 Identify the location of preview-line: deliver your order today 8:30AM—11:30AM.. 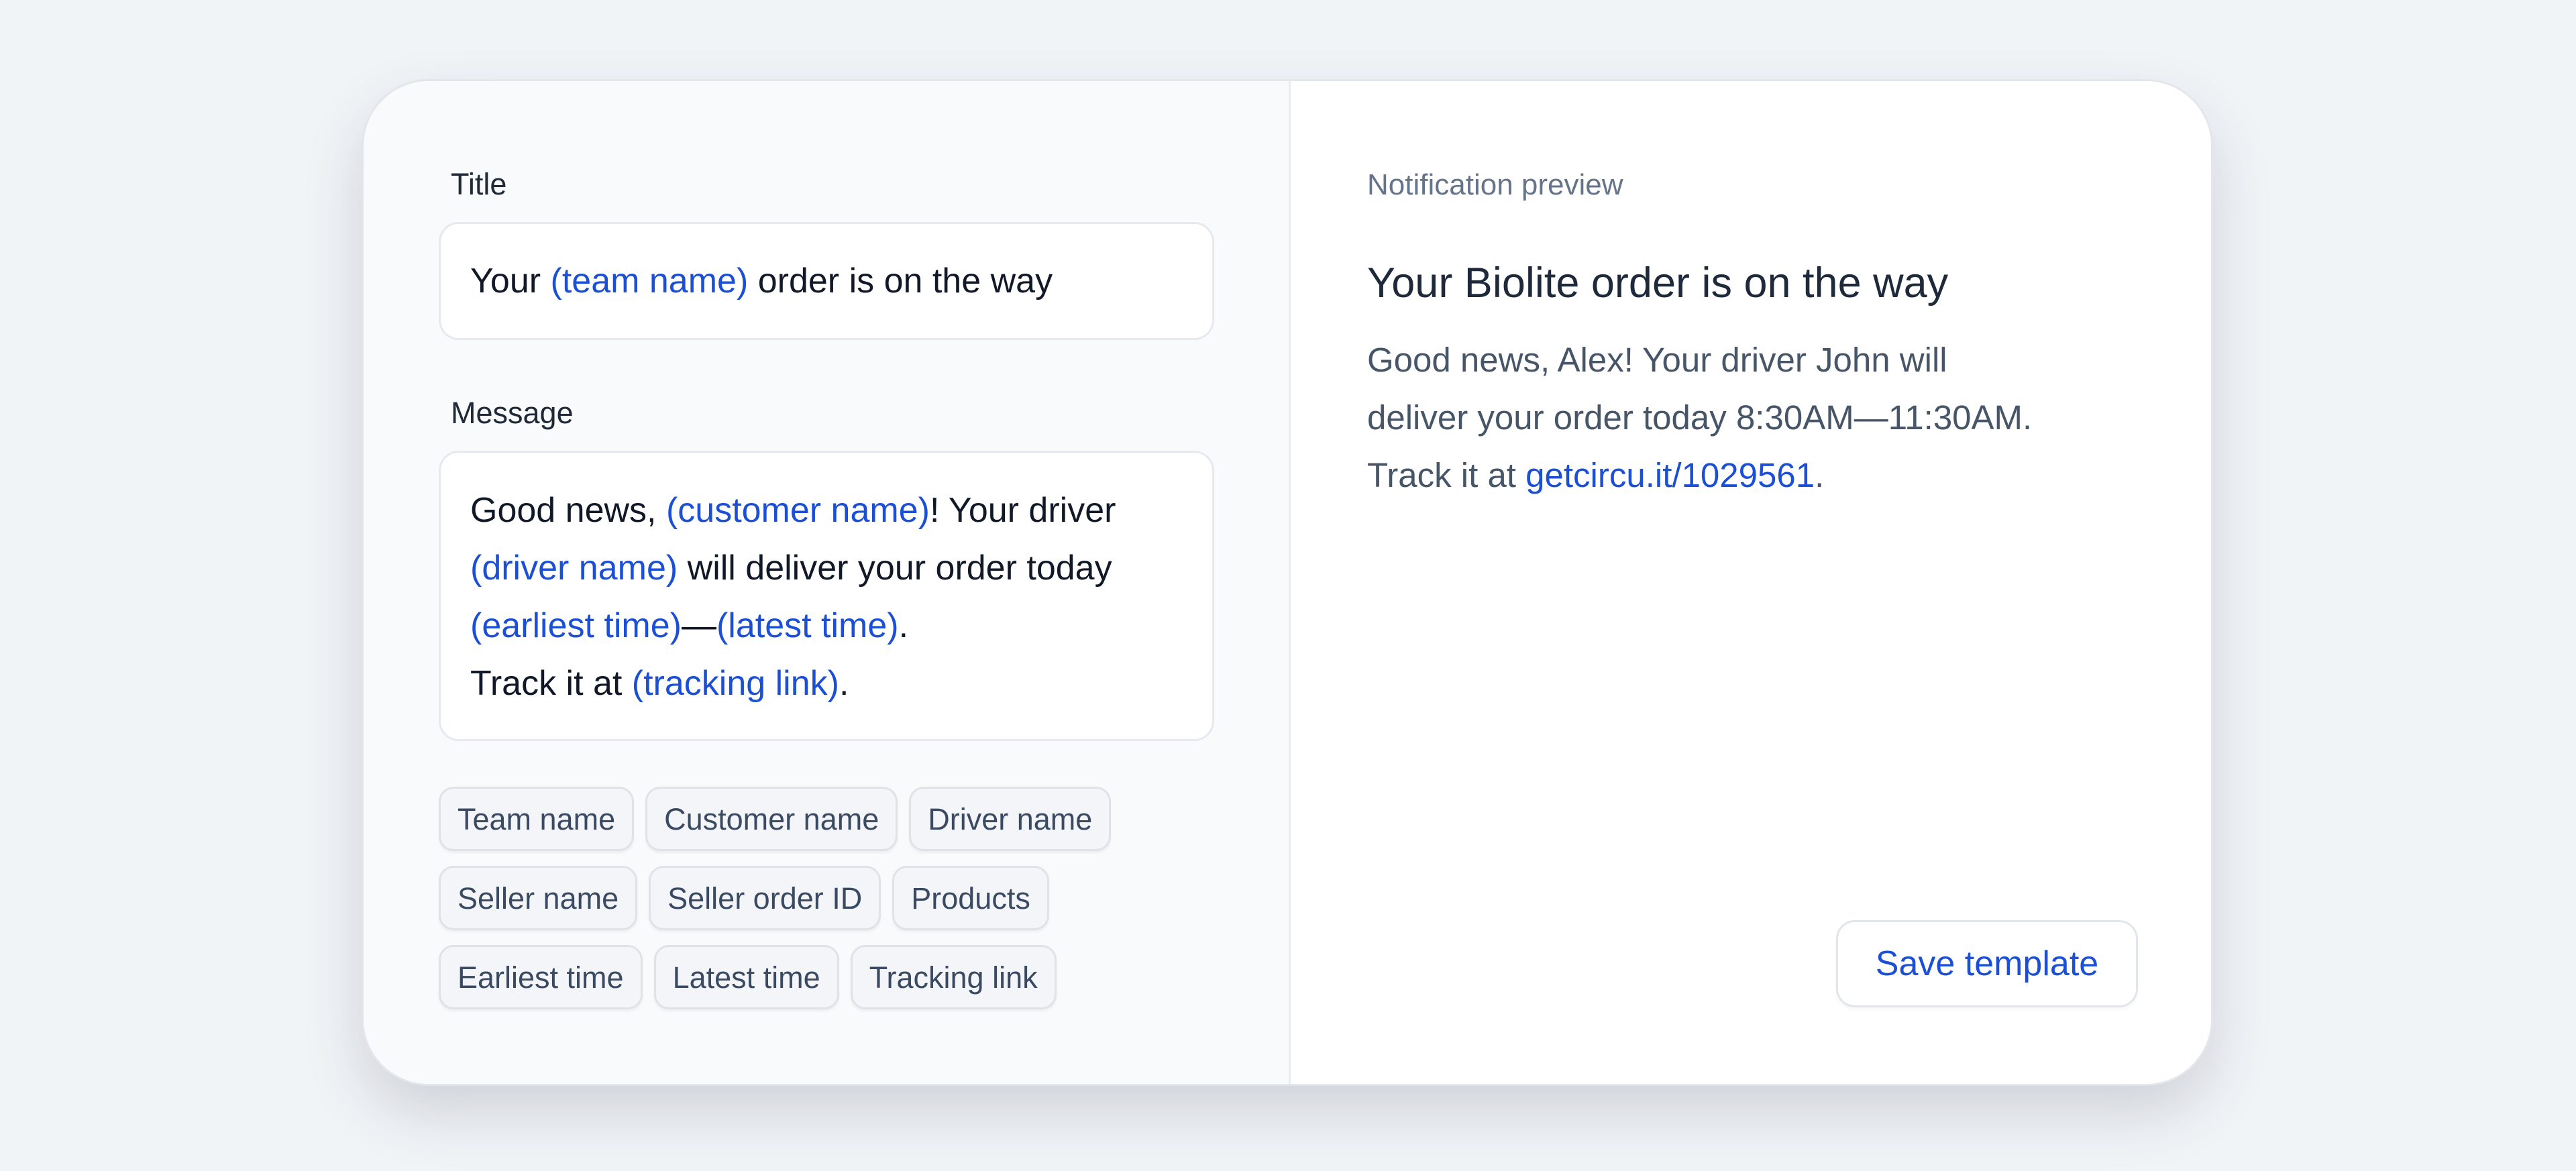
(1700, 417).